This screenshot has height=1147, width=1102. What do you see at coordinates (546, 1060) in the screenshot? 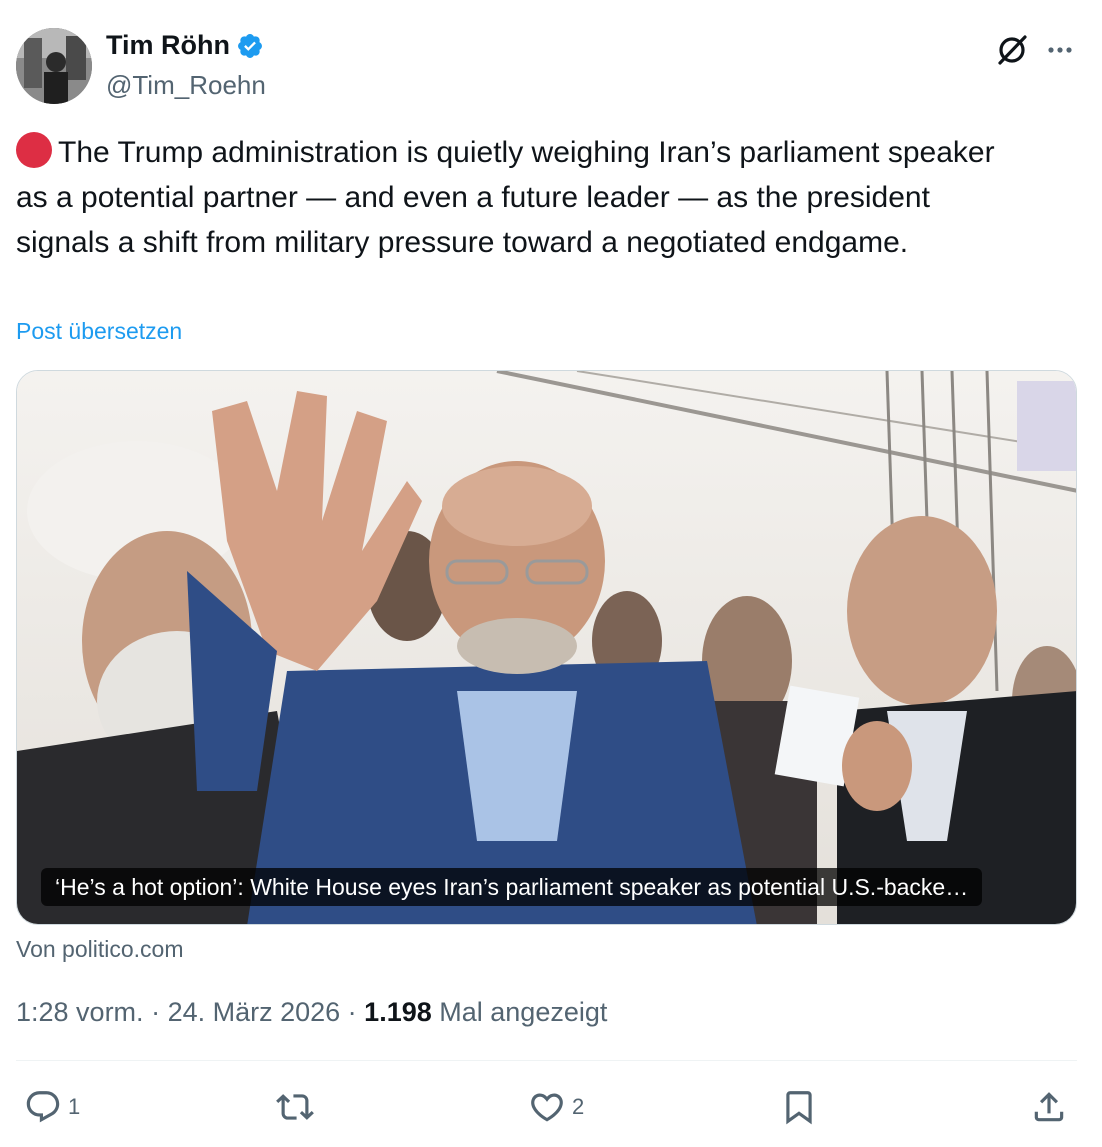
I see `divider` at bounding box center [546, 1060].